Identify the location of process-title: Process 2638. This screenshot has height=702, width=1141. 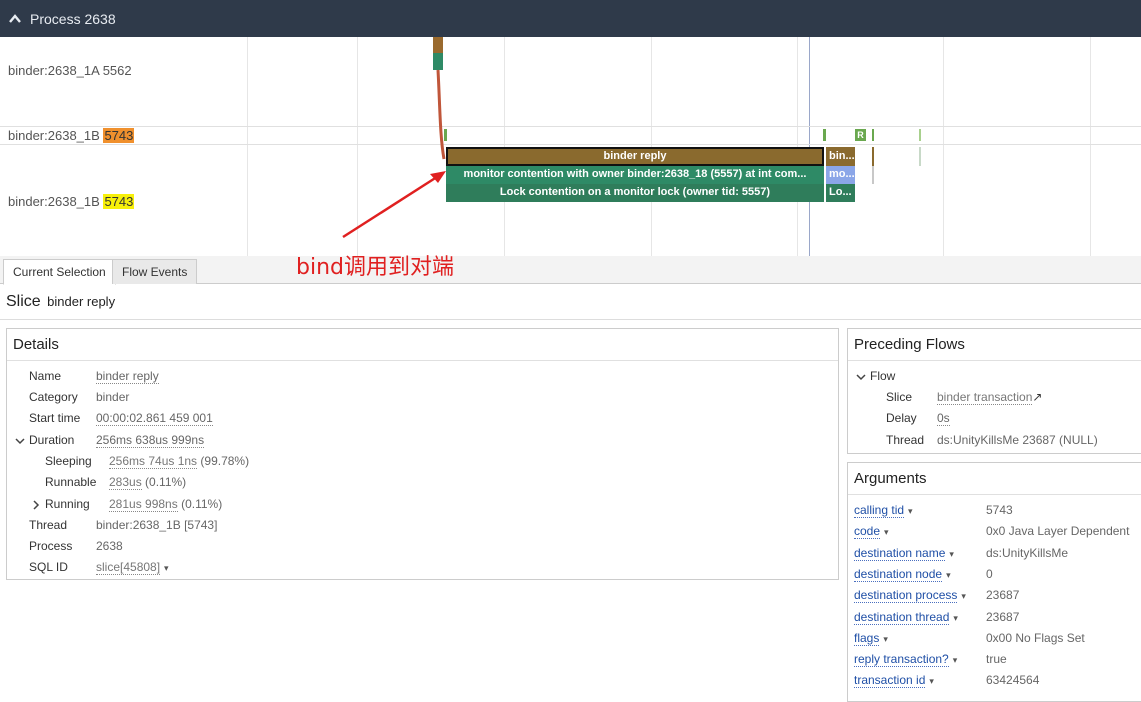
(73, 18).